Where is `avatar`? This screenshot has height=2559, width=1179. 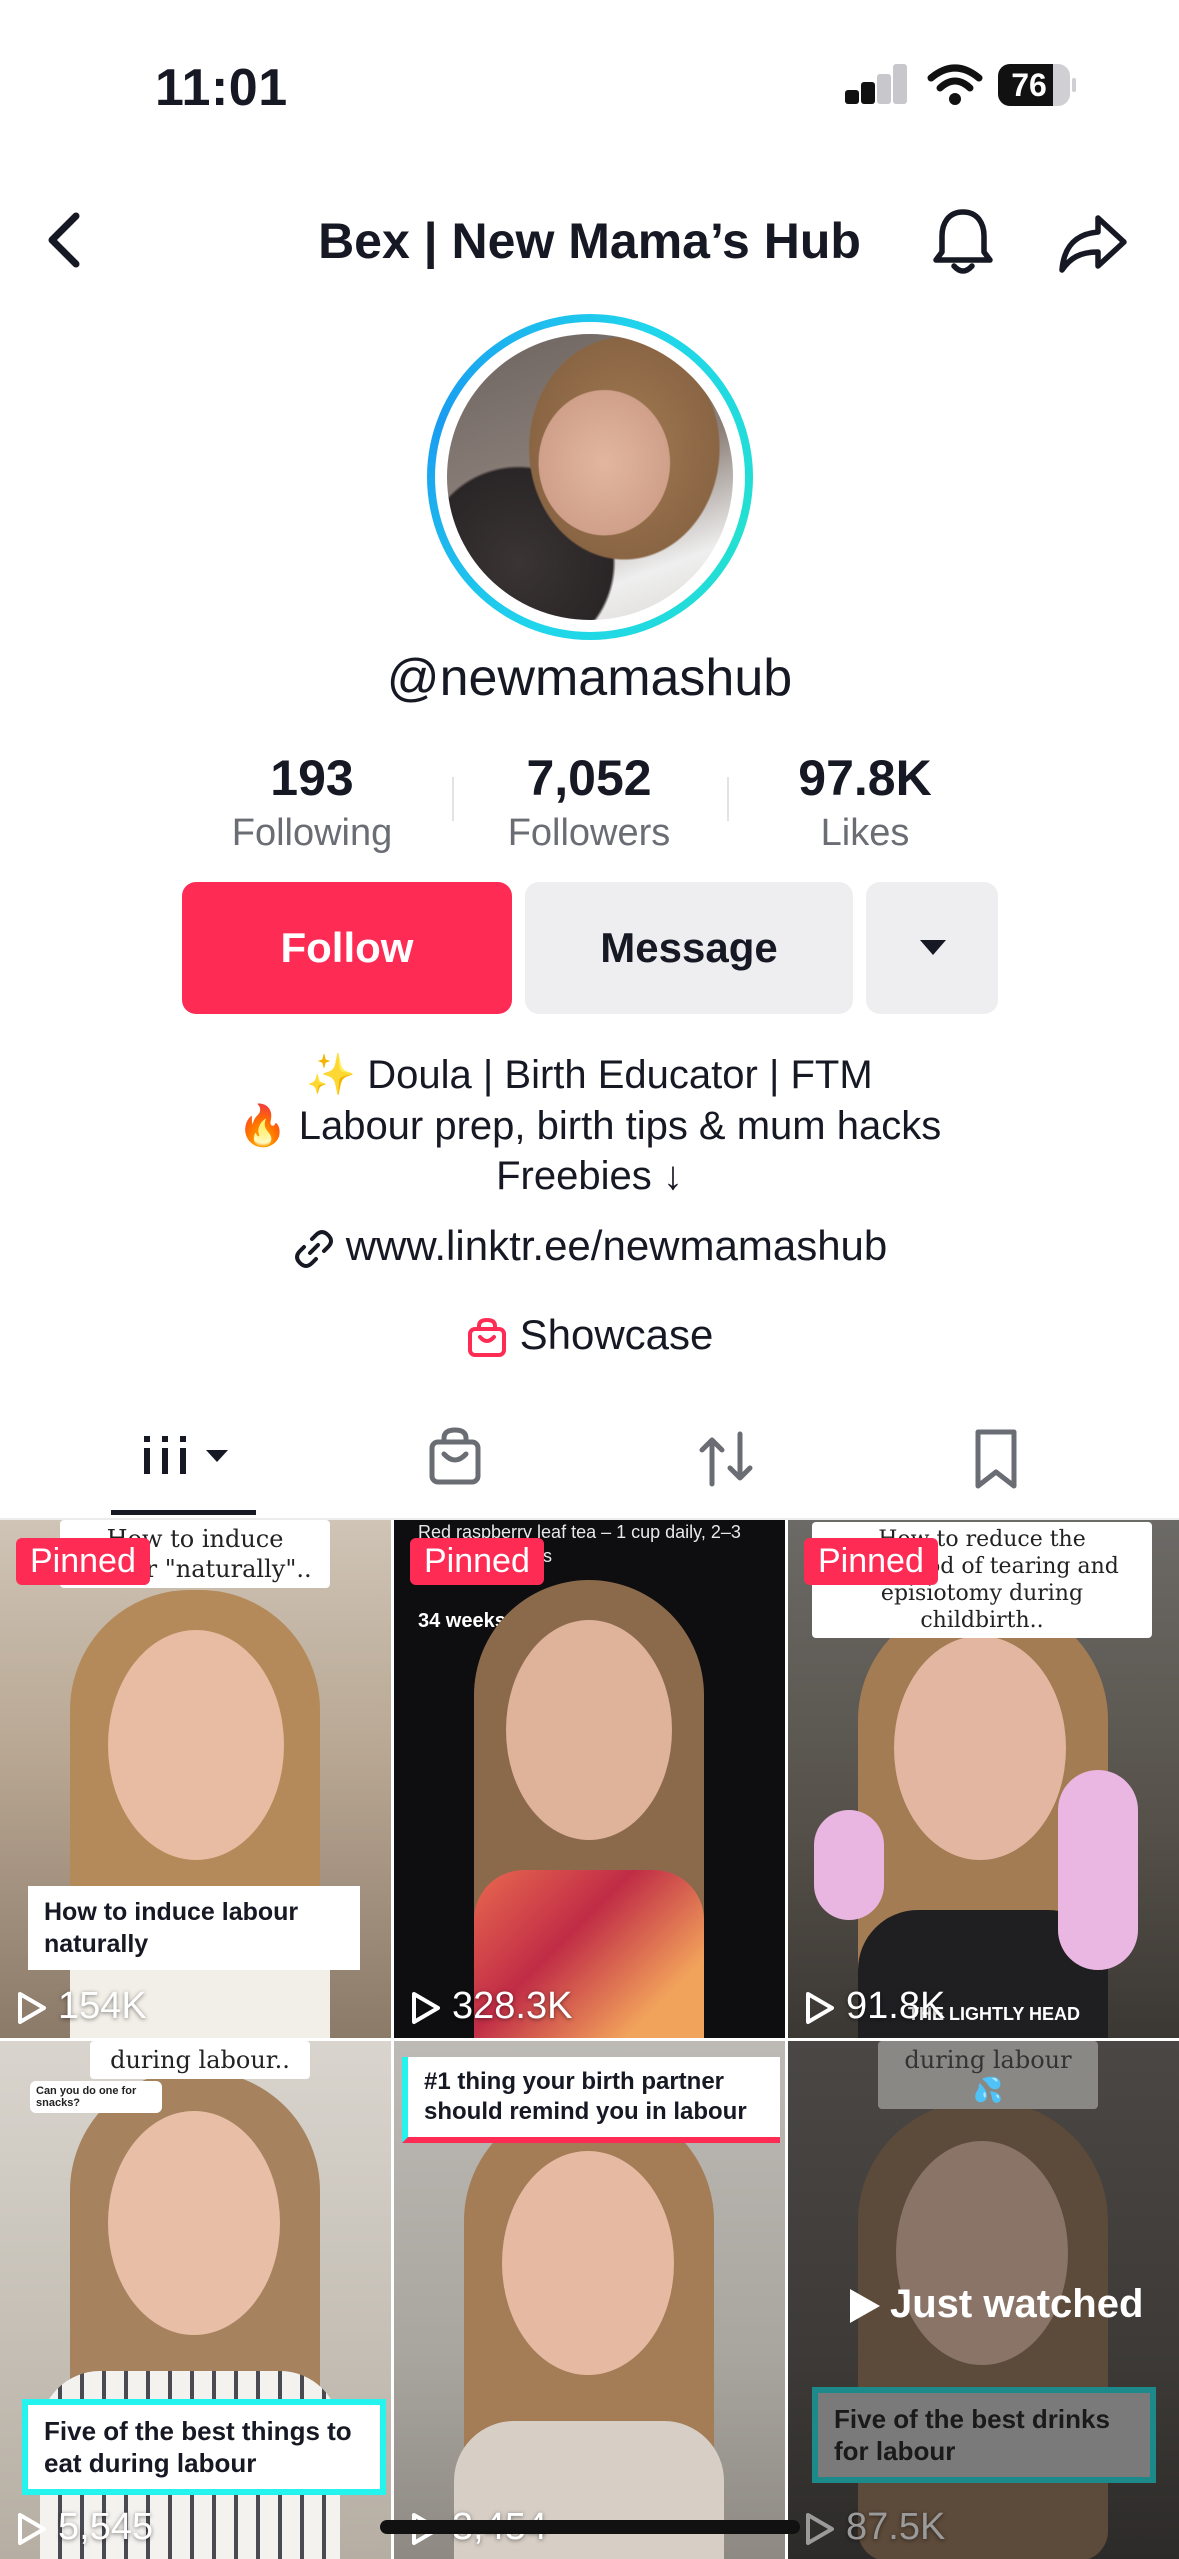 avatar is located at coordinates (590, 477).